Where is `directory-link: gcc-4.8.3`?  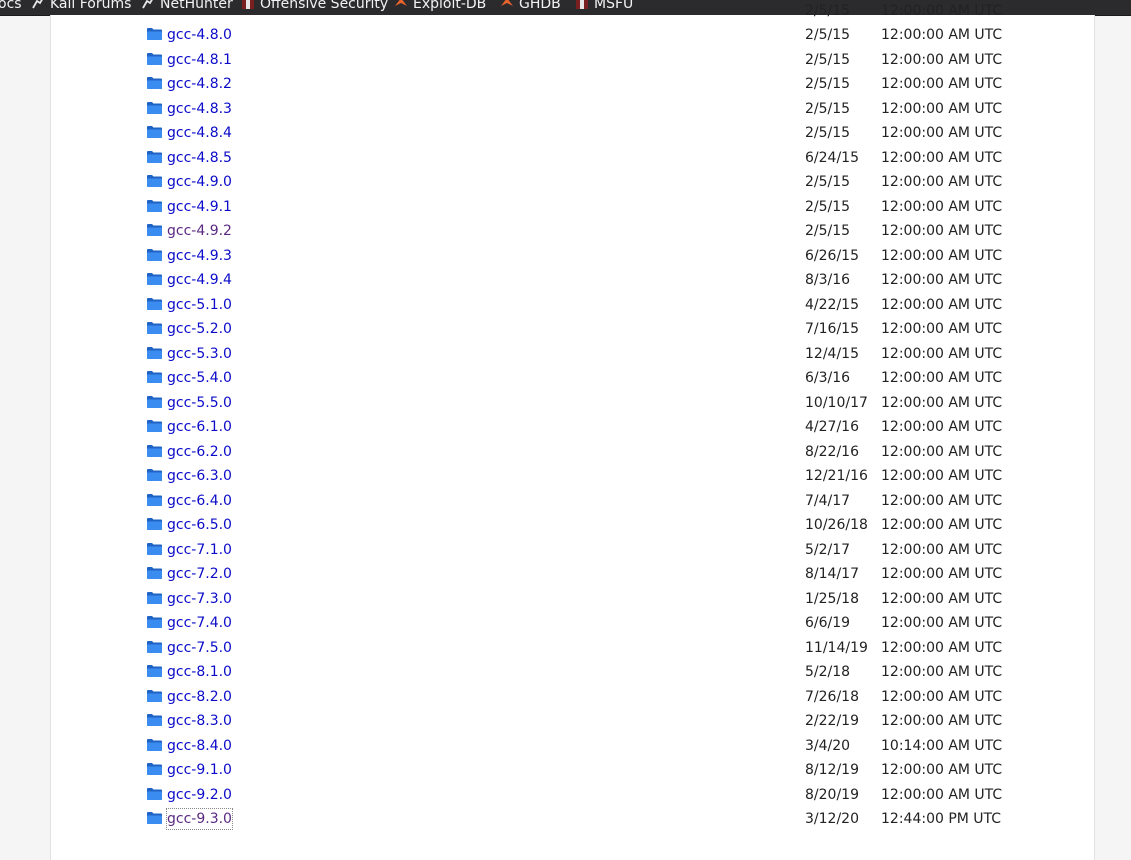
directory-link: gcc-4.8.3 is located at coordinates (199, 109).